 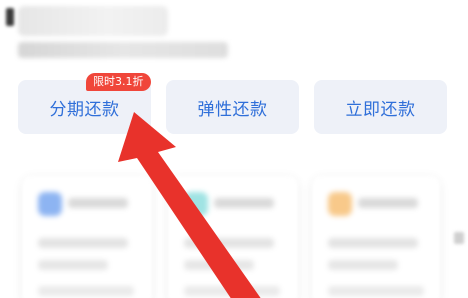 What do you see at coordinates (84, 109) in the screenshot?
I see `installment-repay-label: 分期还款` at bounding box center [84, 109].